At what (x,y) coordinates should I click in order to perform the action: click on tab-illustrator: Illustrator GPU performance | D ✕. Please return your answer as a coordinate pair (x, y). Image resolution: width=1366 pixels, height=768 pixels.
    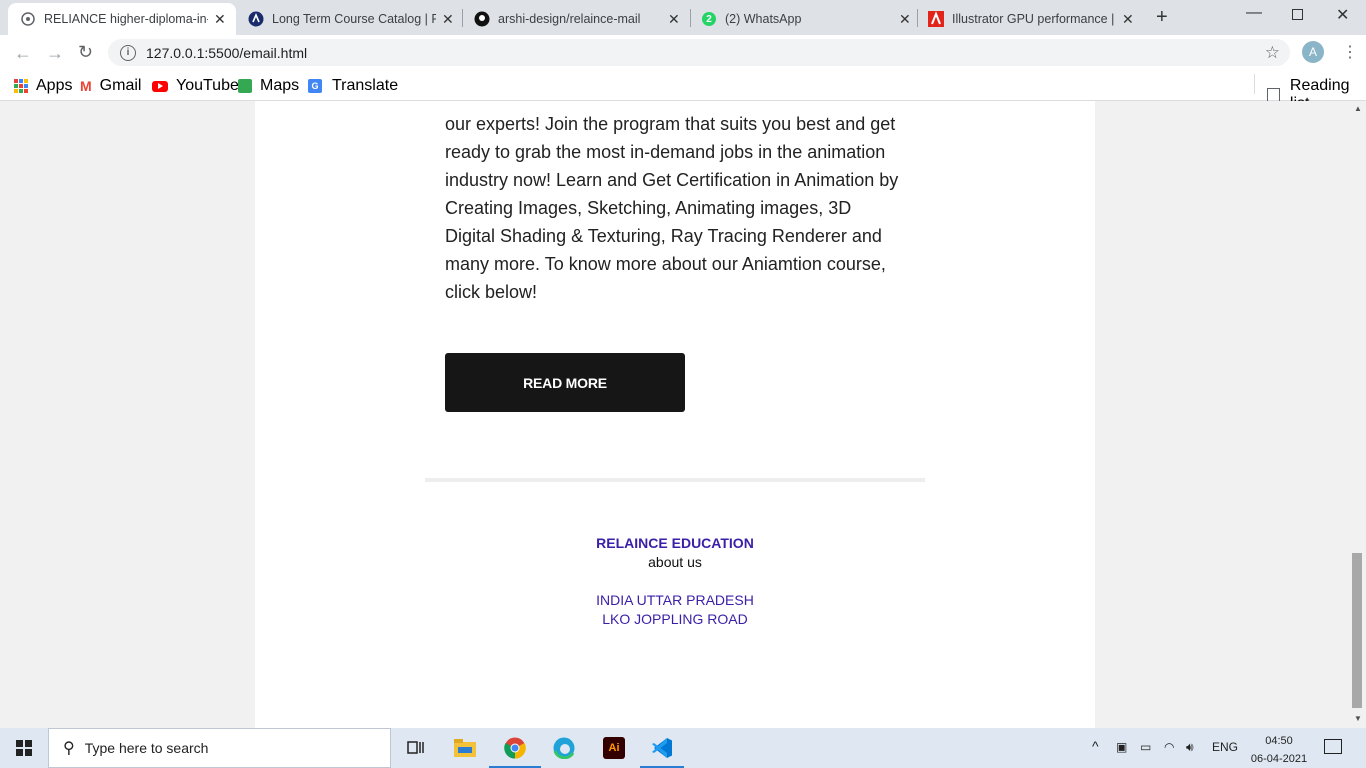
    Looking at the image, I should click on (1031, 19).